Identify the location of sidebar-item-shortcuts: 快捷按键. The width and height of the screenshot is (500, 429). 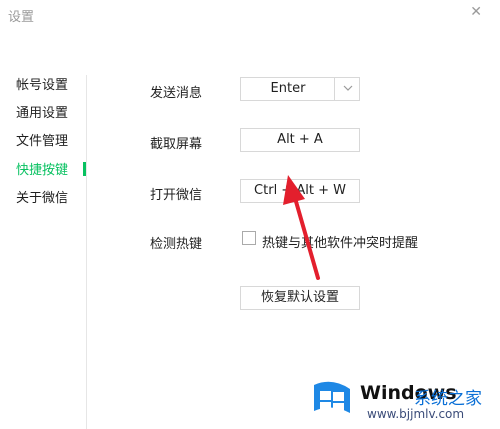
(42, 168).